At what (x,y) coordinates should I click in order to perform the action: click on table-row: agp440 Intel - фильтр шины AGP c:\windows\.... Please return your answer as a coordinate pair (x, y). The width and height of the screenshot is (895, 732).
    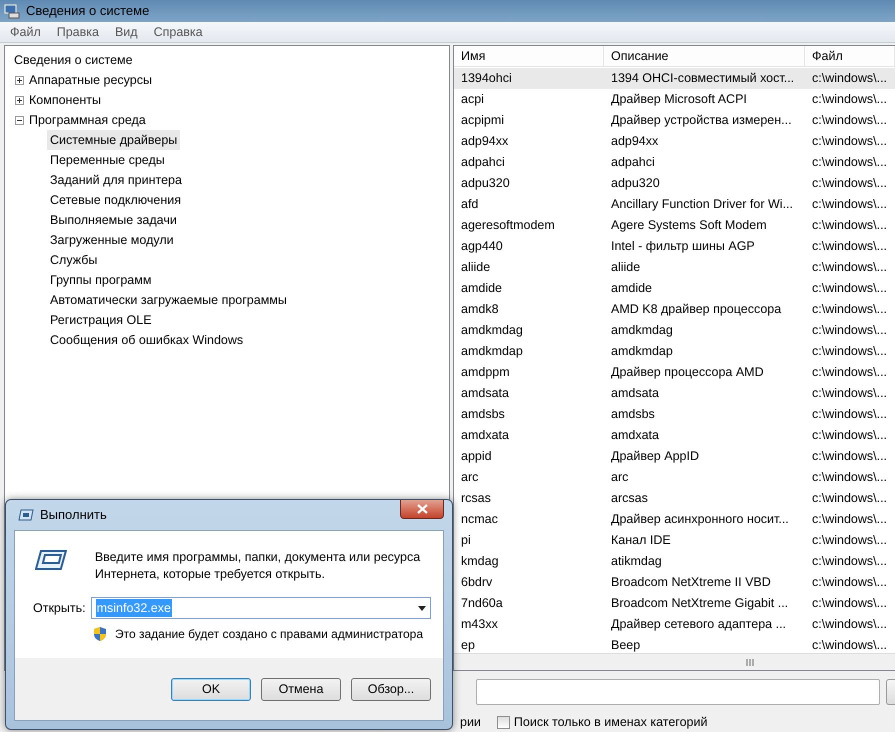
    Looking at the image, I should click on (674, 246).